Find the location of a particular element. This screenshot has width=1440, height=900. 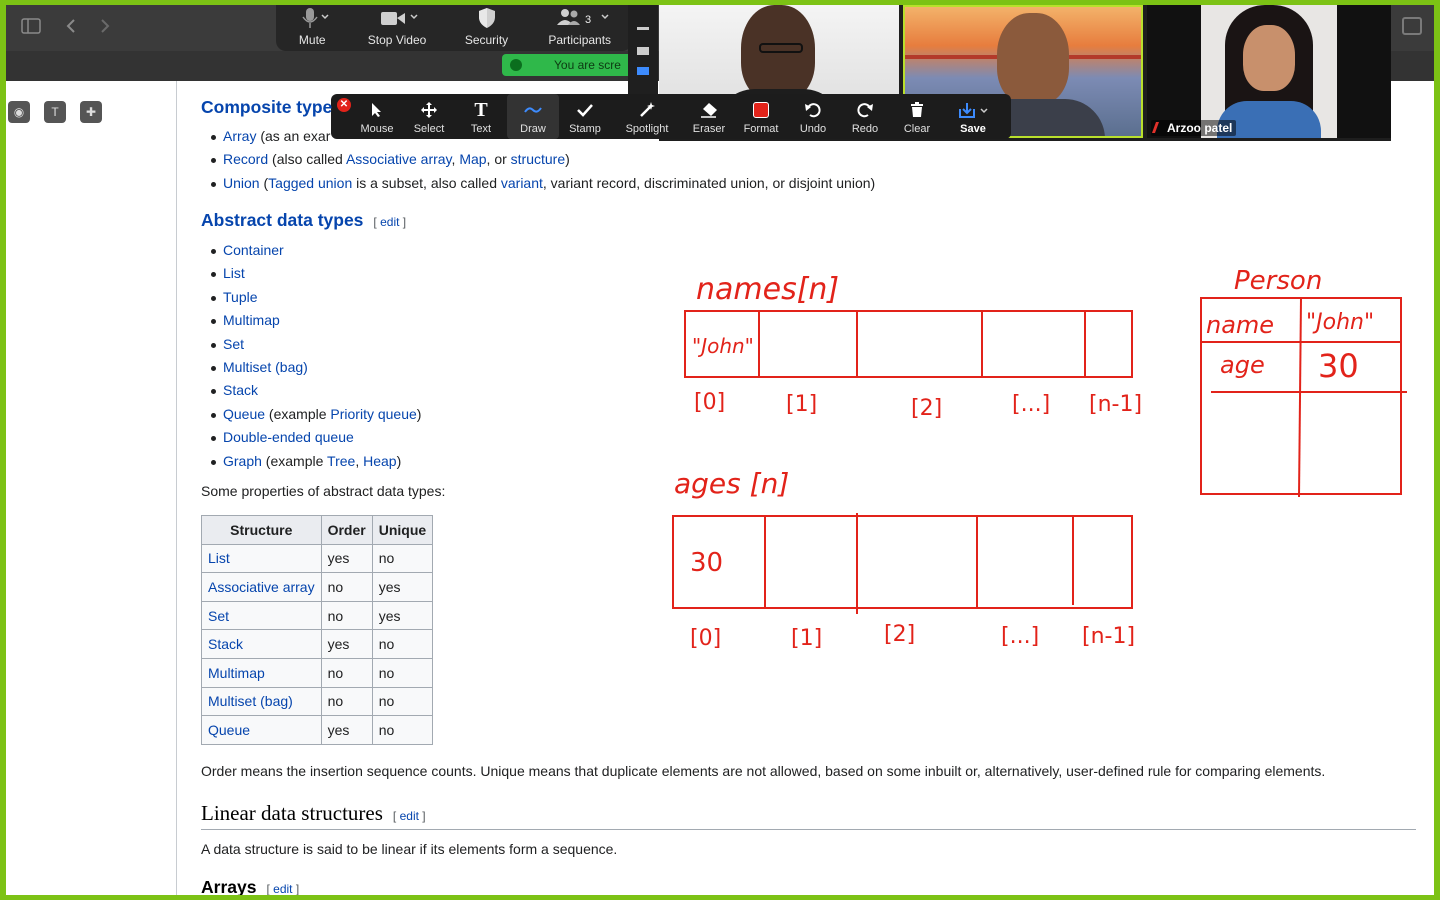

ages-index-label: [2] is located at coordinates (899, 634).